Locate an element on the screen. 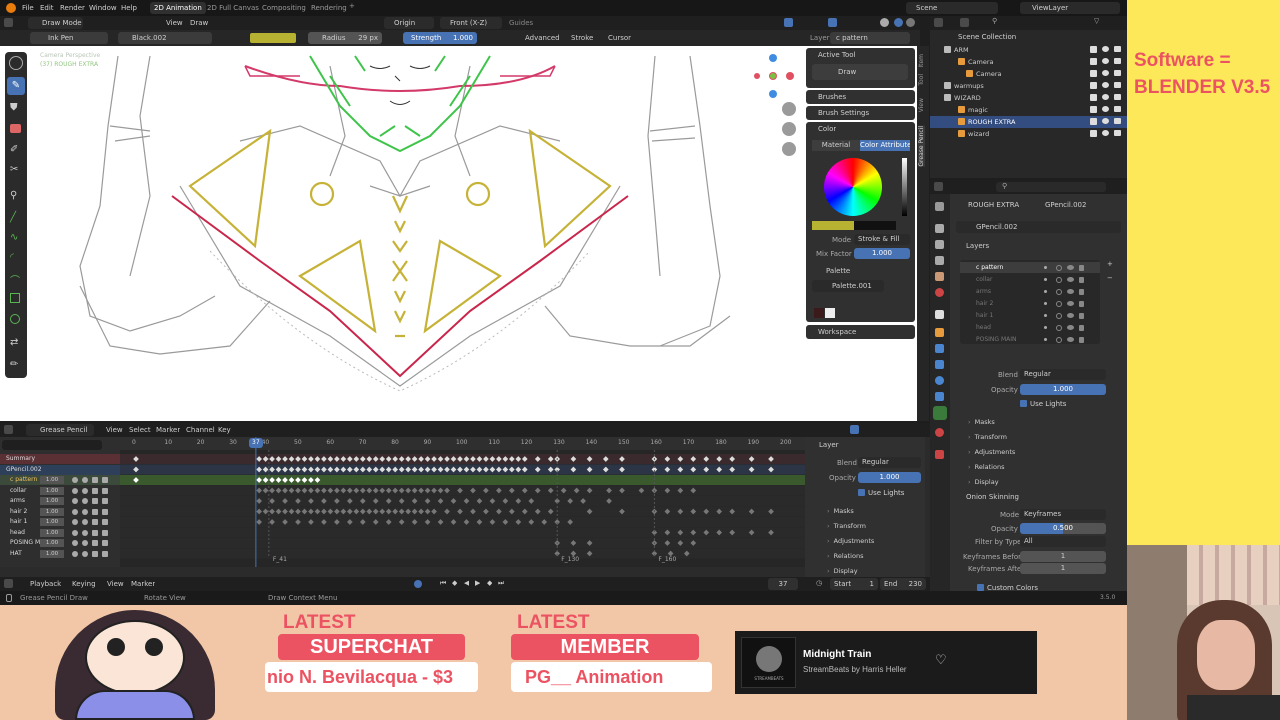  jump-start-icon: ⏮ is located at coordinates (443, 583).